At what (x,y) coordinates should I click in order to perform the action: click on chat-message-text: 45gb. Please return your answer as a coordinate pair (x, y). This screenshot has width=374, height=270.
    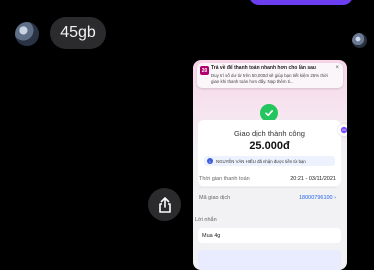
    Looking at the image, I should click on (78, 32).